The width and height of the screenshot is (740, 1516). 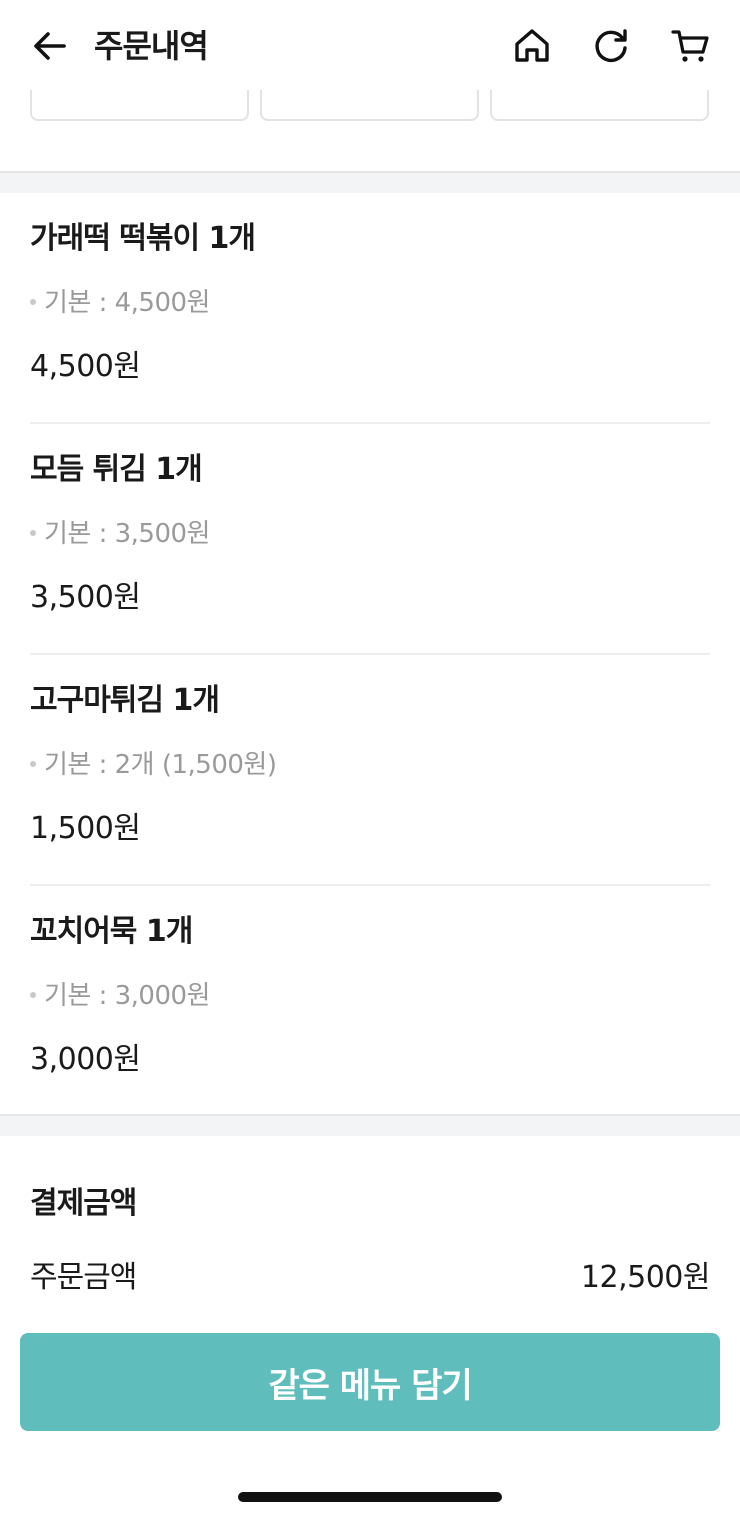 What do you see at coordinates (370, 45) in the screenshot?
I see `app-header: 주문내역` at bounding box center [370, 45].